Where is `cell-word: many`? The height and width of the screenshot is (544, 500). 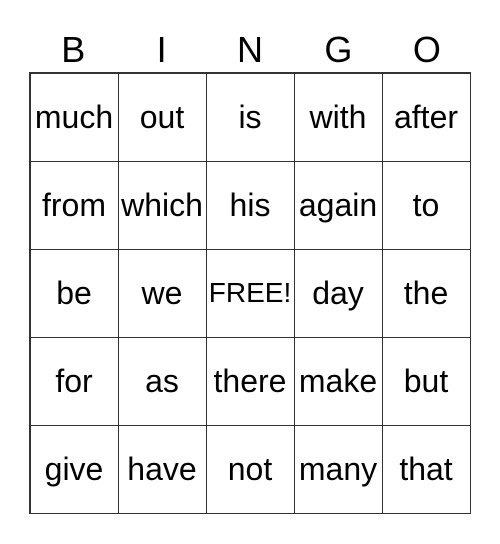 cell-word: many is located at coordinates (338, 468).